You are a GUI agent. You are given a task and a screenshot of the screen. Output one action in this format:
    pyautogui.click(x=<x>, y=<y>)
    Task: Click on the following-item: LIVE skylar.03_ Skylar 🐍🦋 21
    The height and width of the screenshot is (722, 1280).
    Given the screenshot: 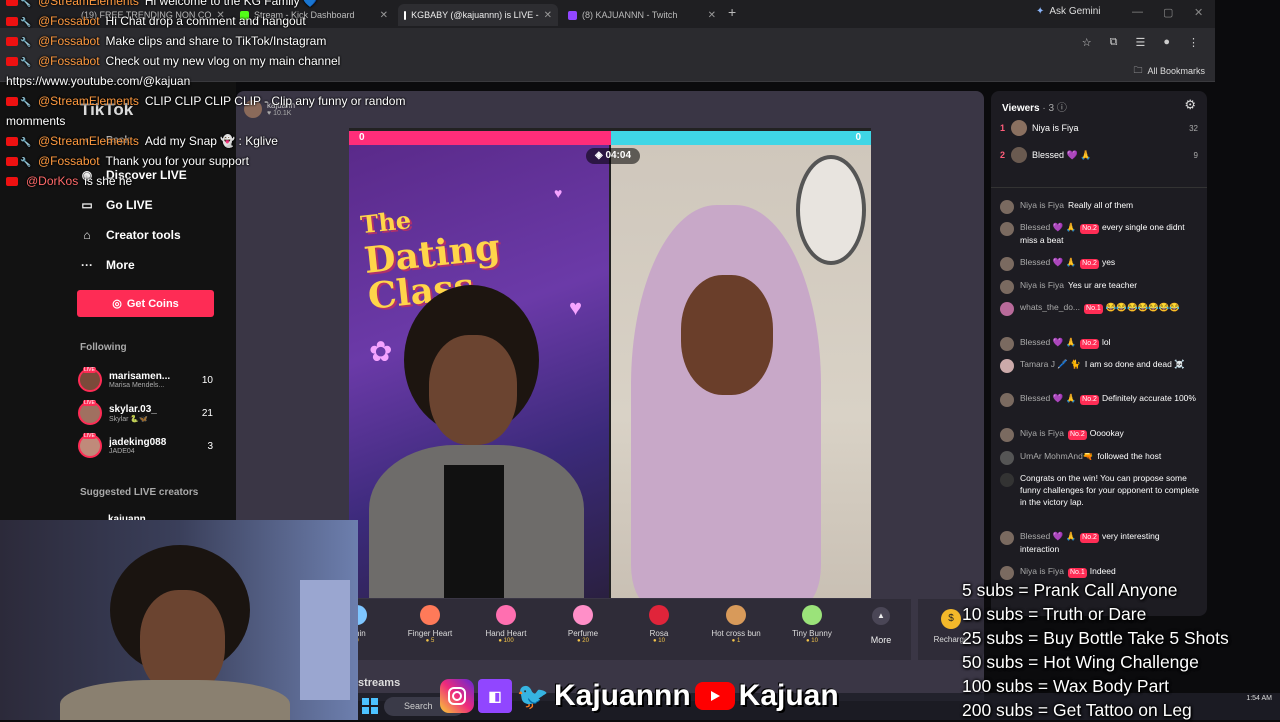 What is the action you would take?
    pyautogui.click(x=145, y=413)
    